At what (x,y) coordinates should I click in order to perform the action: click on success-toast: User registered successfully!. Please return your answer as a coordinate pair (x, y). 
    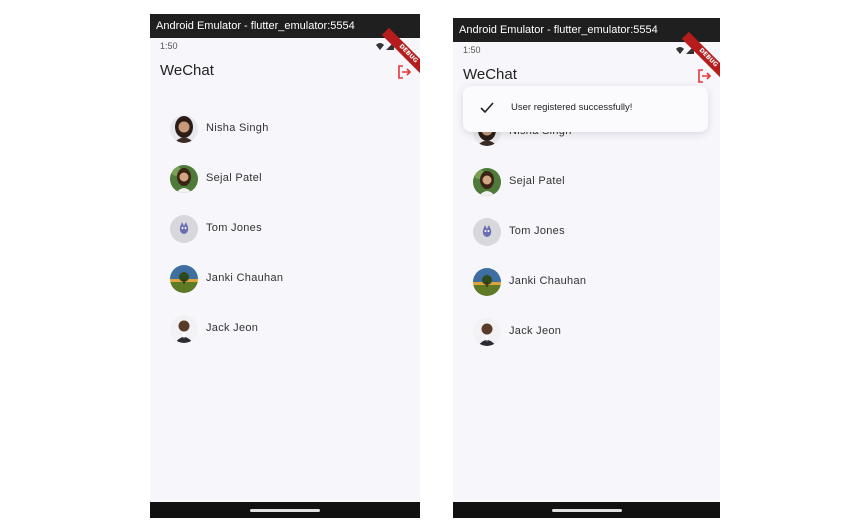
    Looking at the image, I should click on (585, 109).